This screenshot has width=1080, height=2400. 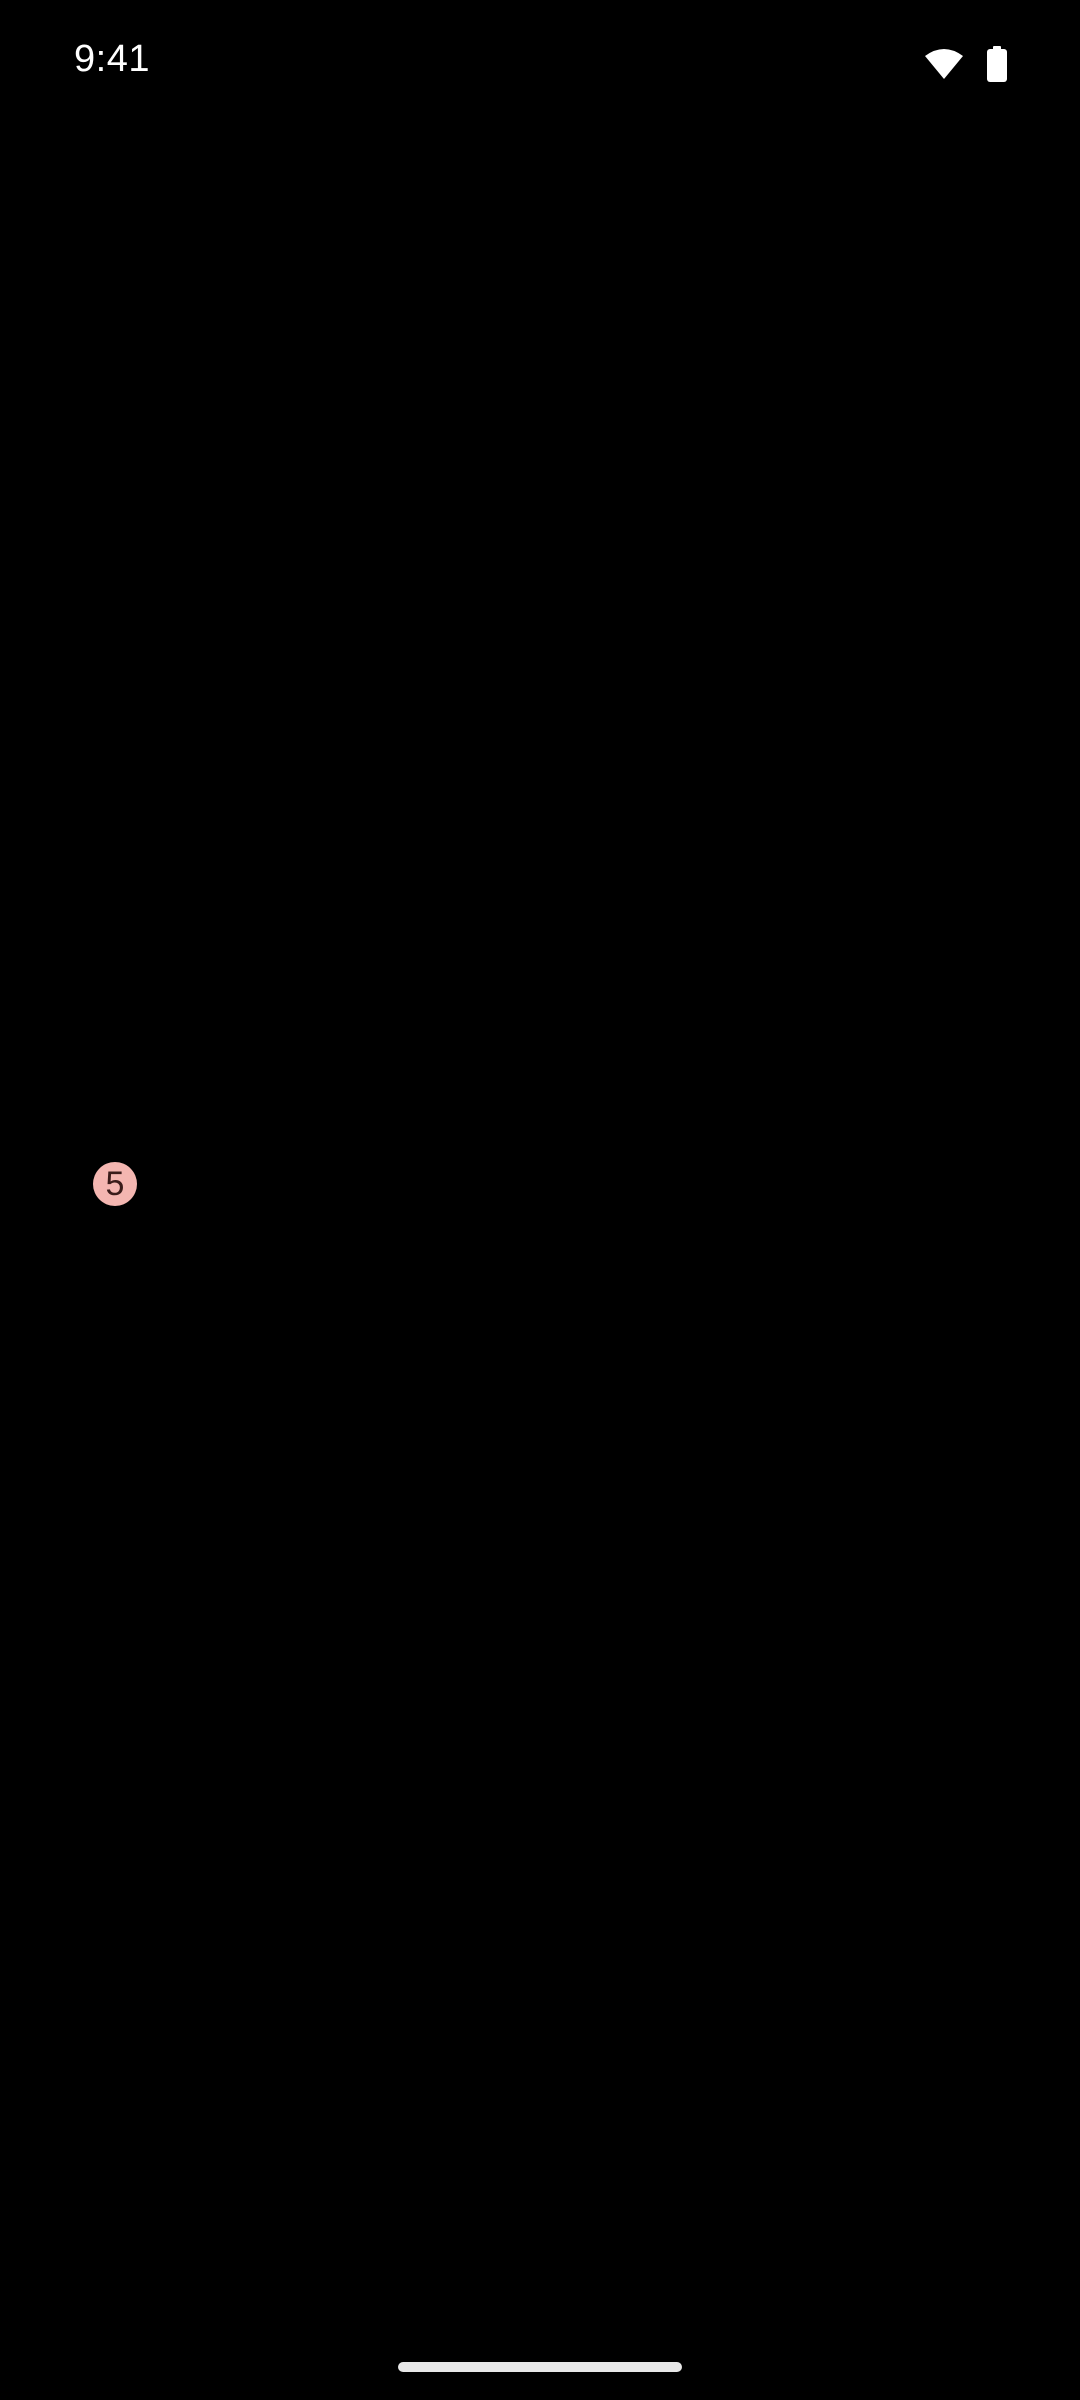 What do you see at coordinates (115, 1184) in the screenshot?
I see `notification-badge: 5` at bounding box center [115, 1184].